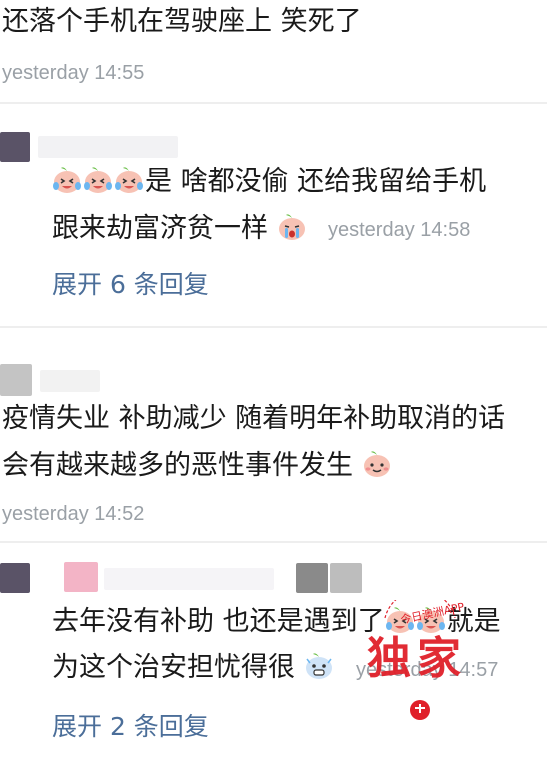 The width and height of the screenshot is (547, 767). I want to click on comment-line: 会有越来越多的恶性事件发生, so click(197, 466).